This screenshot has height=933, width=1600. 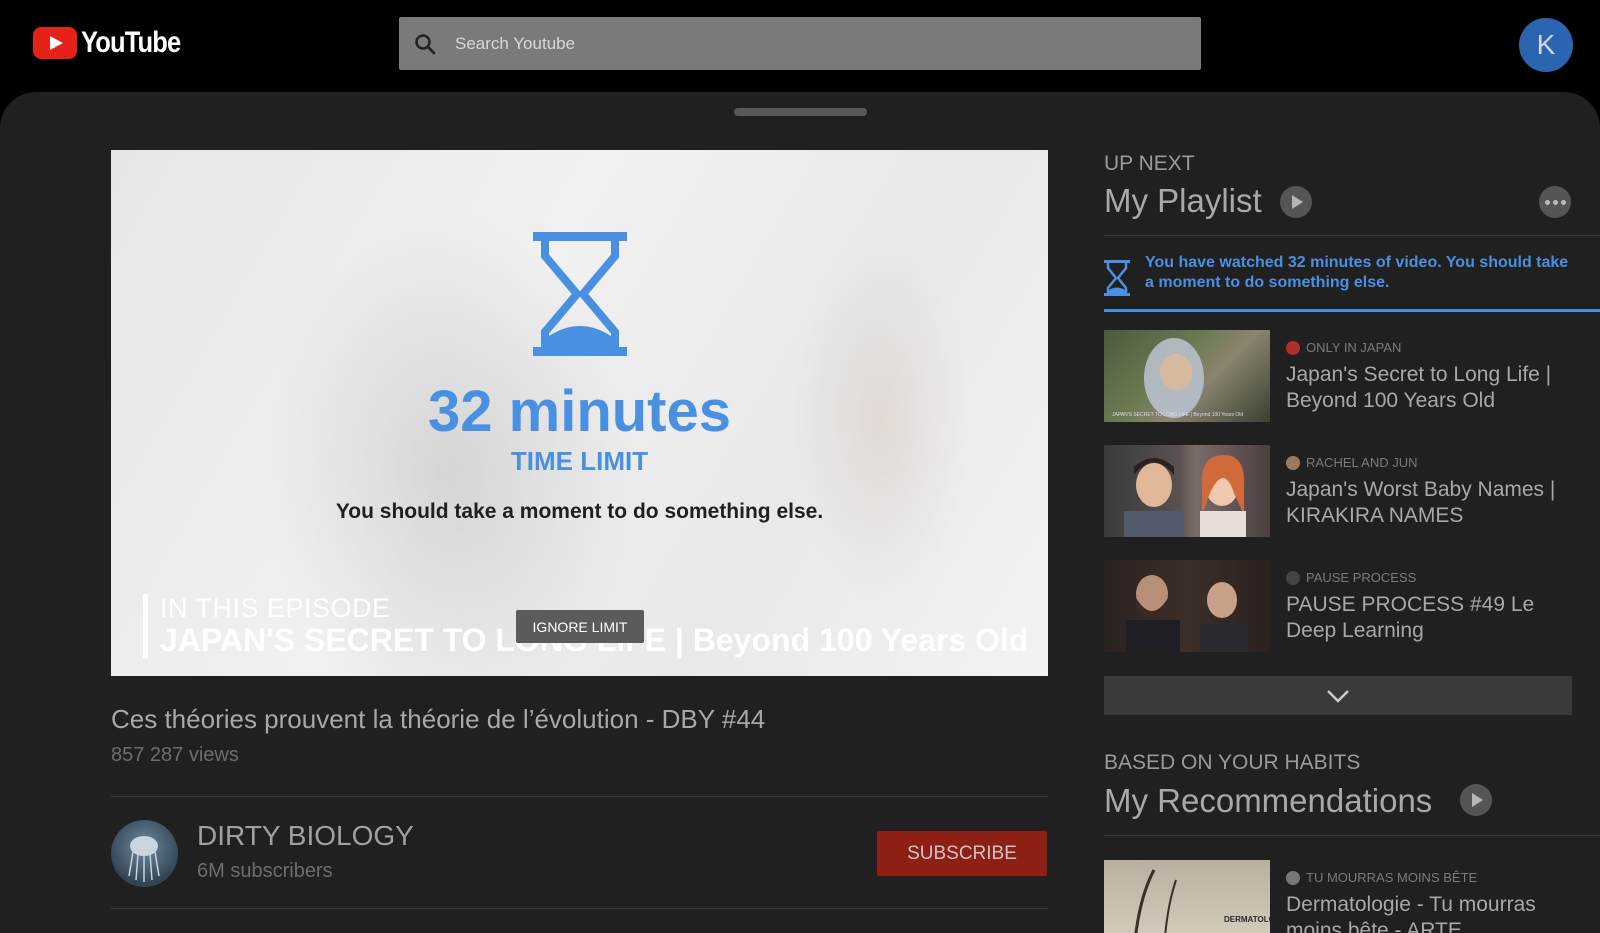 I want to click on view-count: 857 287 views, so click(x=175, y=755).